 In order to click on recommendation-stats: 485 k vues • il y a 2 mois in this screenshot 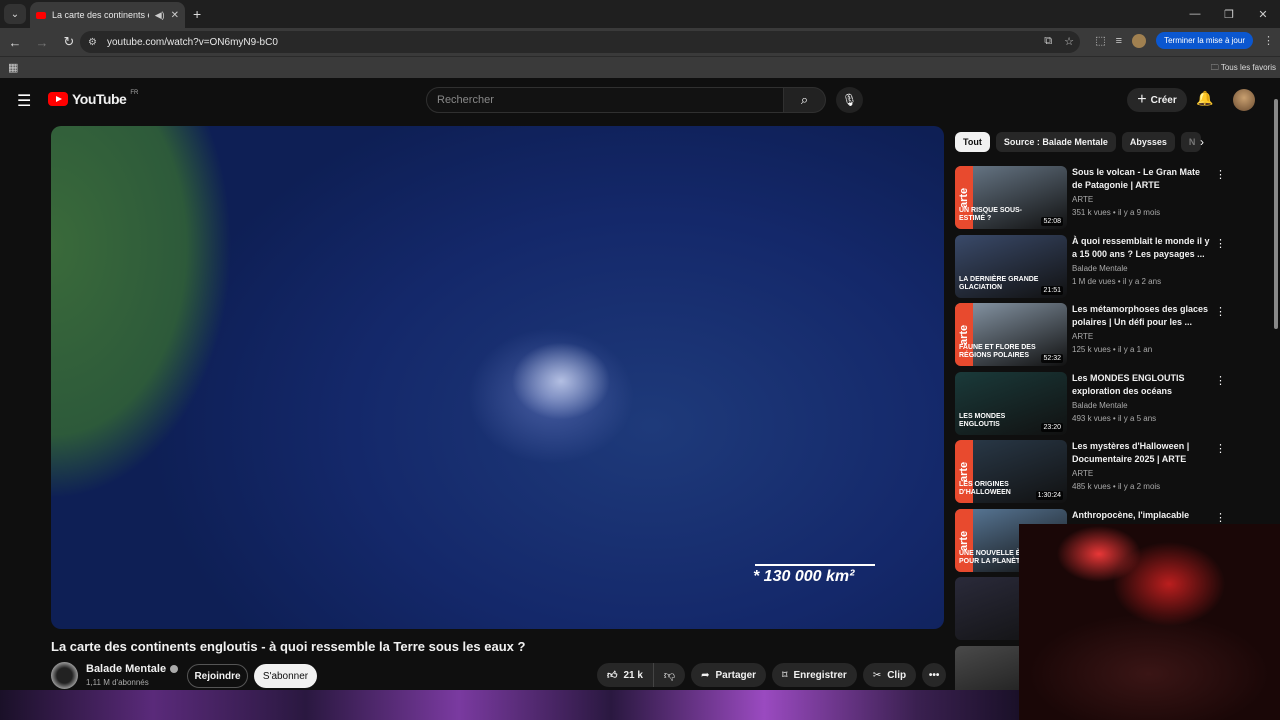, I will do `click(1116, 486)`.